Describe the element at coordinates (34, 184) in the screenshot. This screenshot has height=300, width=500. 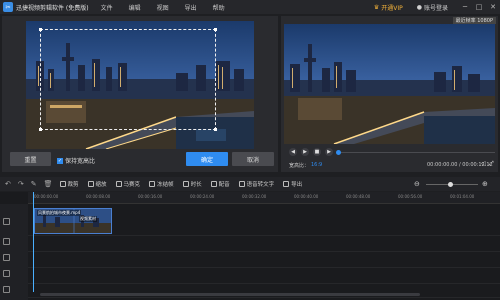
I see `pen-icon: ✎` at that location.